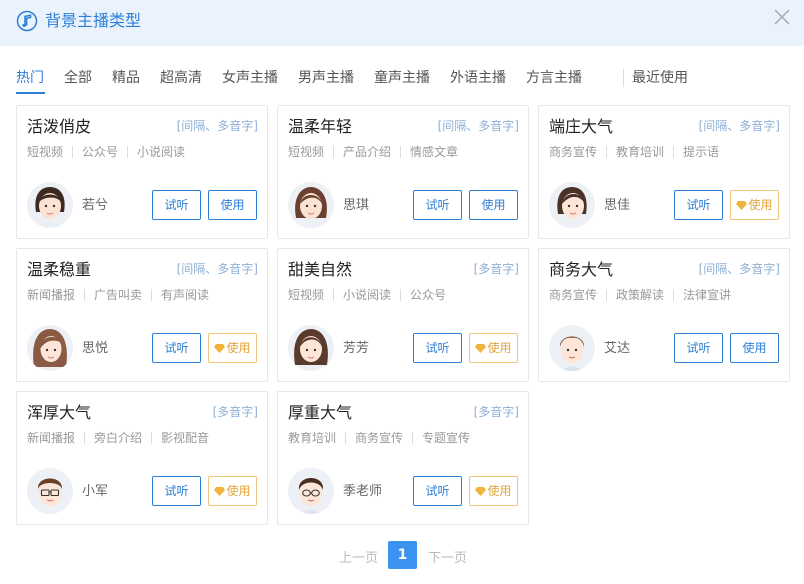 The height and width of the screenshot is (584, 804). What do you see at coordinates (617, 205) in the screenshot?
I see `anchor-name: 思佳` at bounding box center [617, 205].